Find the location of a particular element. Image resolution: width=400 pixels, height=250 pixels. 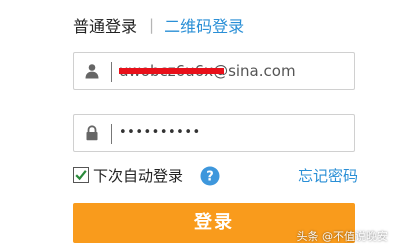

password-field: •••••••••• is located at coordinates (214, 133).